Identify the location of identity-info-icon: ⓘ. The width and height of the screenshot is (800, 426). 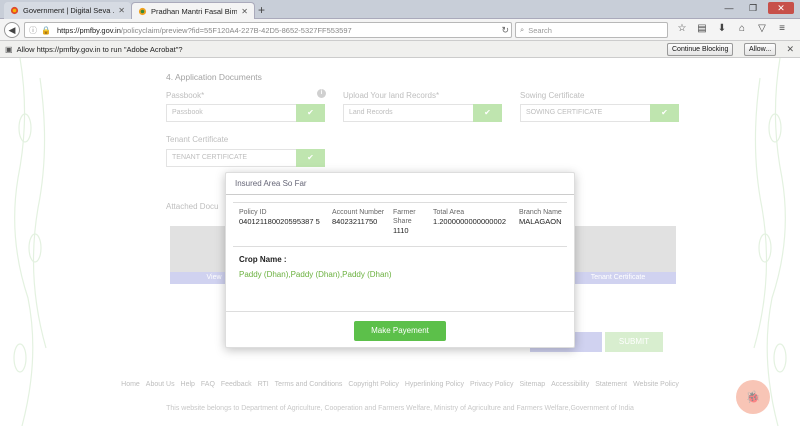
(33, 30).